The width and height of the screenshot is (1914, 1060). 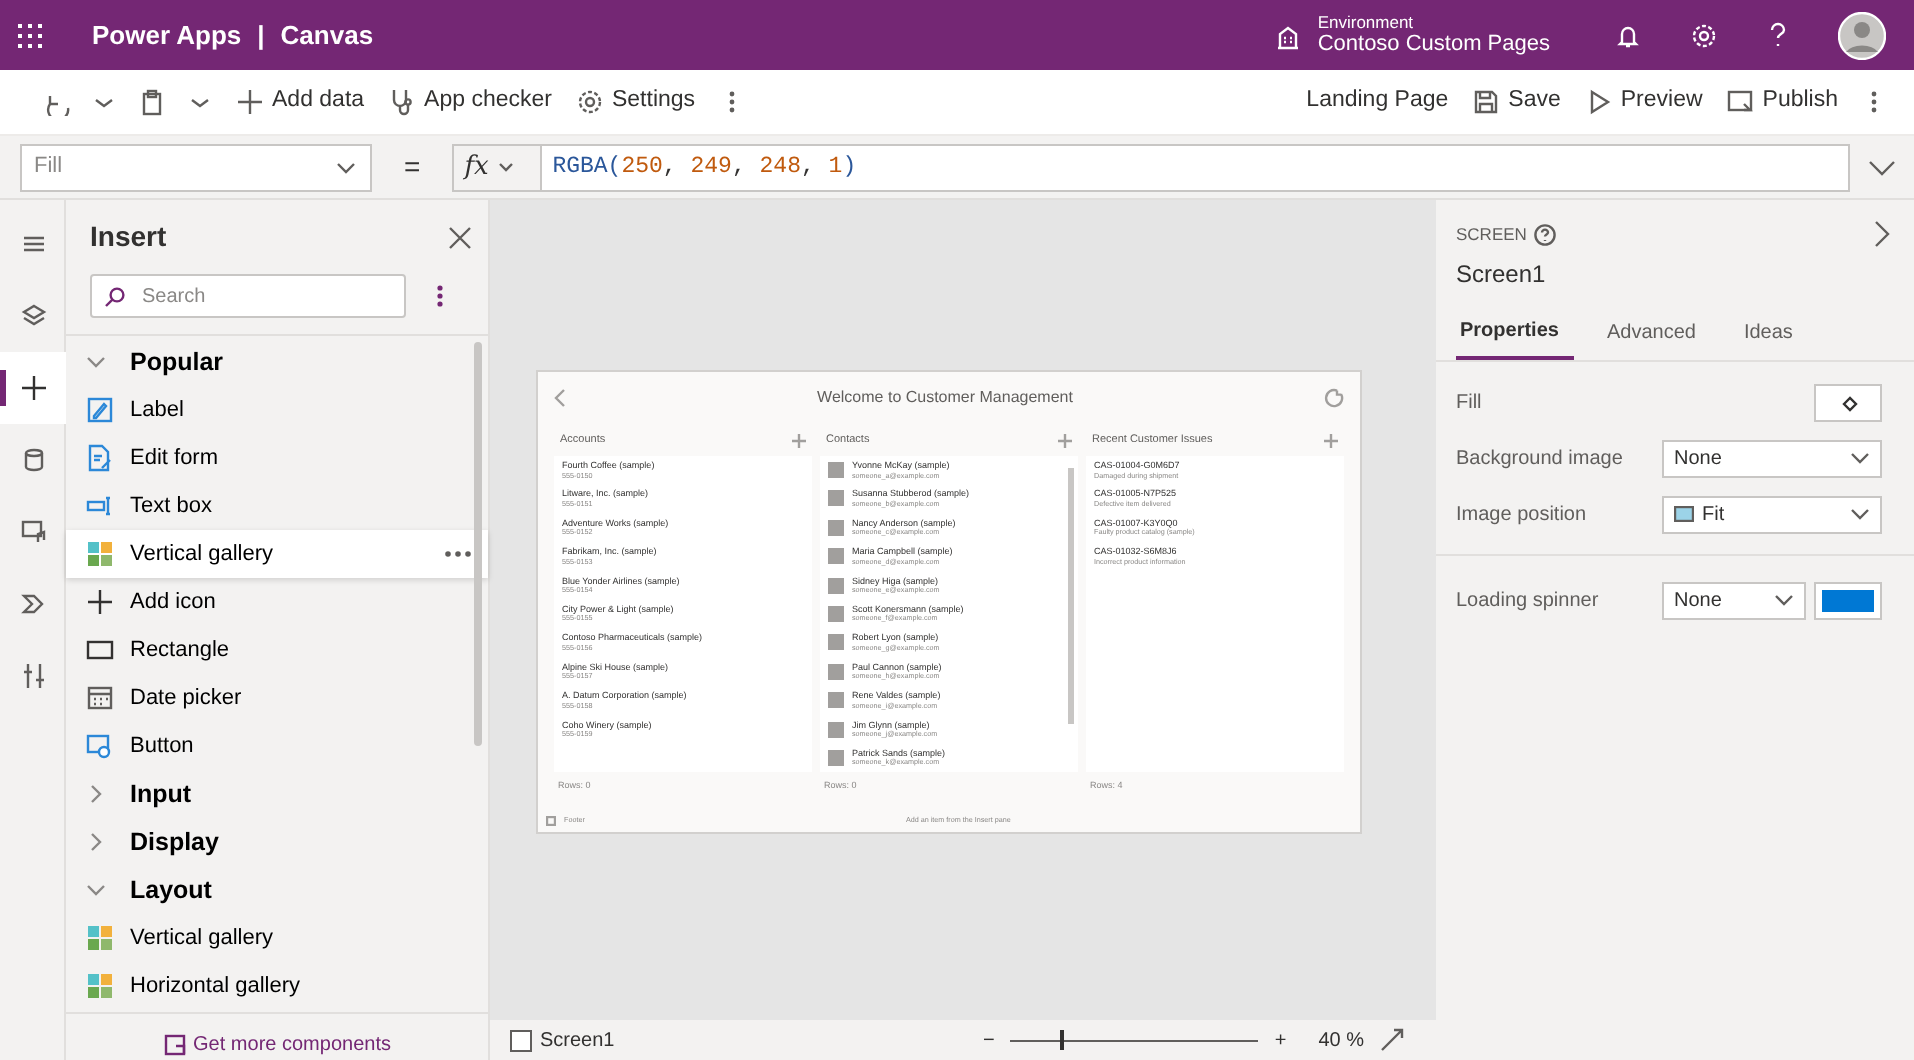 What do you see at coordinates (521, 1040) in the screenshot?
I see `checkbox` at bounding box center [521, 1040].